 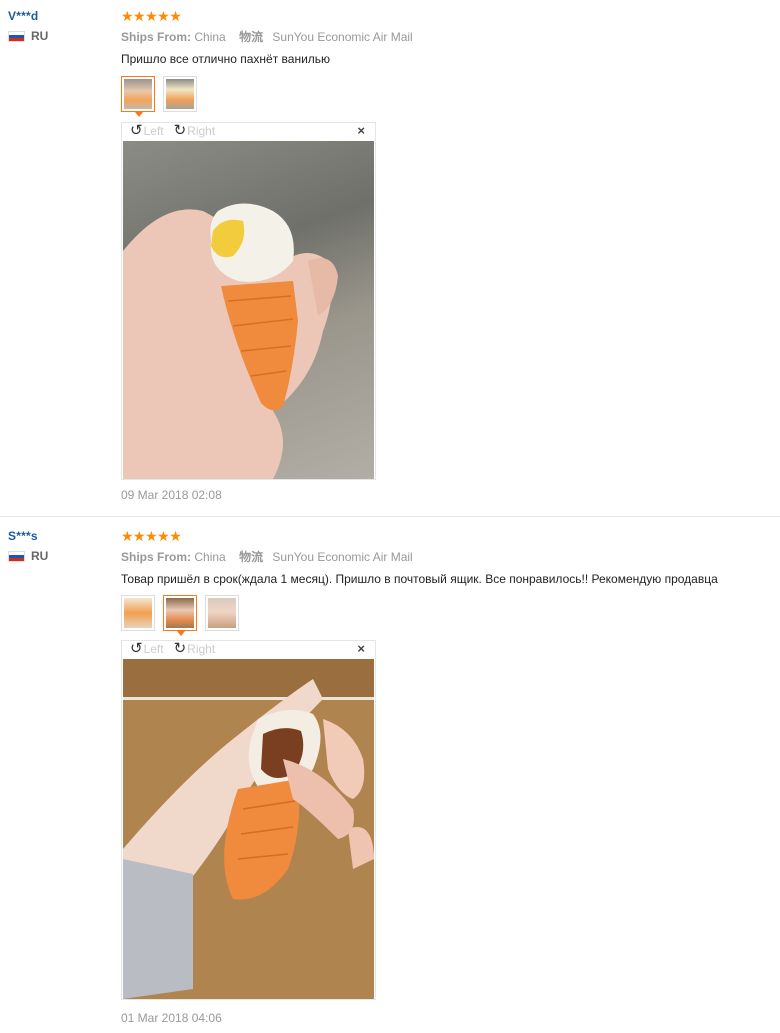 What do you see at coordinates (28, 546) in the screenshot?
I see `reviewer-info: S***s RU` at bounding box center [28, 546].